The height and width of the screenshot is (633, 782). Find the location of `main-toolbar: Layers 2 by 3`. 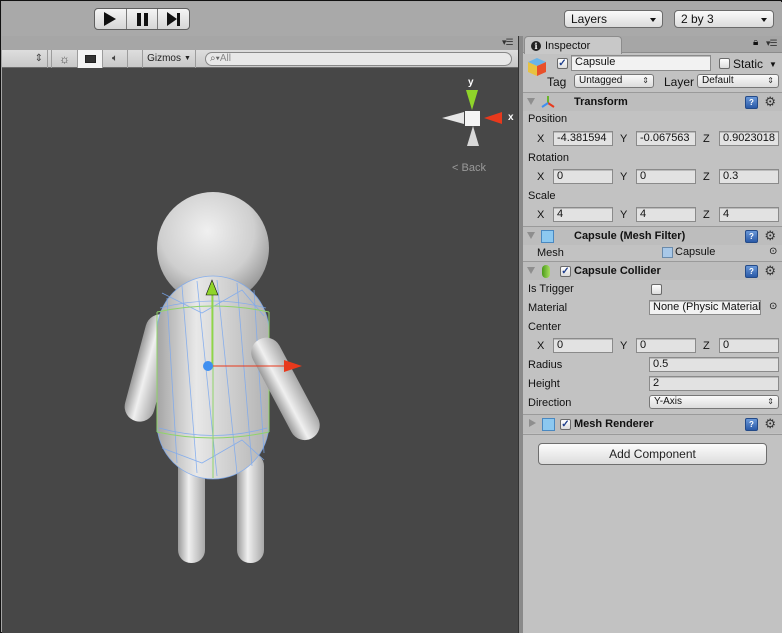

main-toolbar: Layers 2 by 3 is located at coordinates (392, 19).